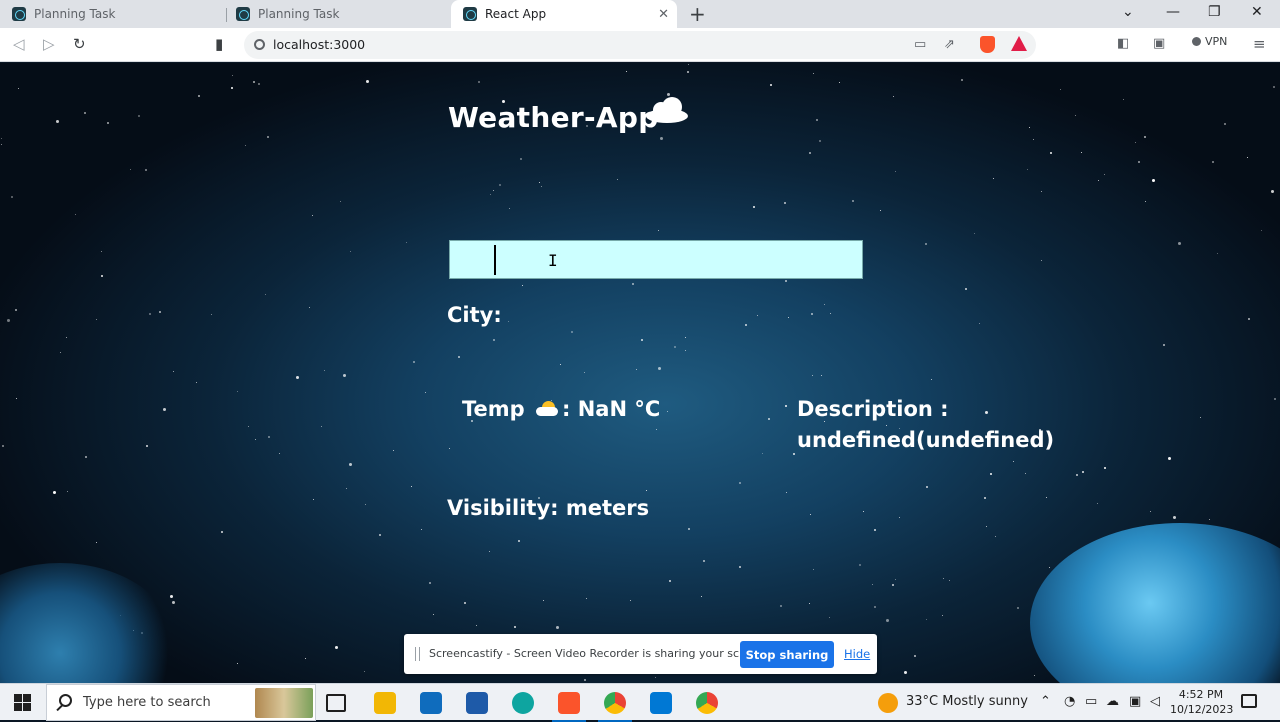 The width and height of the screenshot is (1280, 722). What do you see at coordinates (926, 440) in the screenshot?
I see `description-value: undefined(undefined)` at bounding box center [926, 440].